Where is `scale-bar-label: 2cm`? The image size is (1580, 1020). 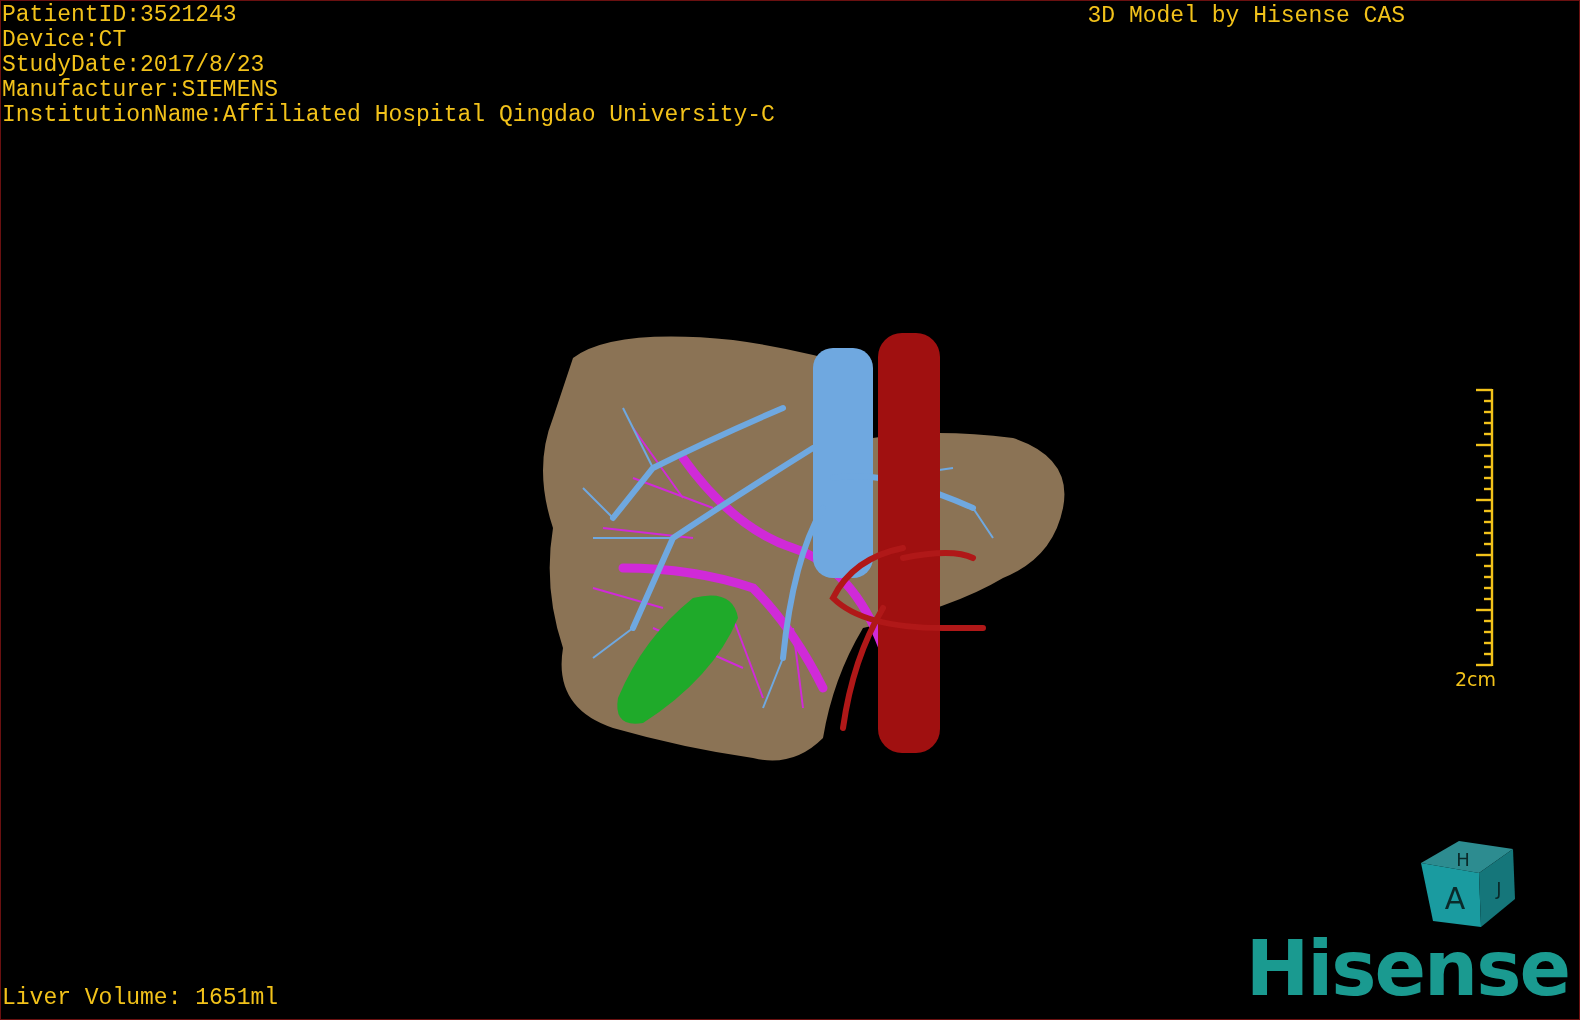 scale-bar-label: 2cm is located at coordinates (1475, 679).